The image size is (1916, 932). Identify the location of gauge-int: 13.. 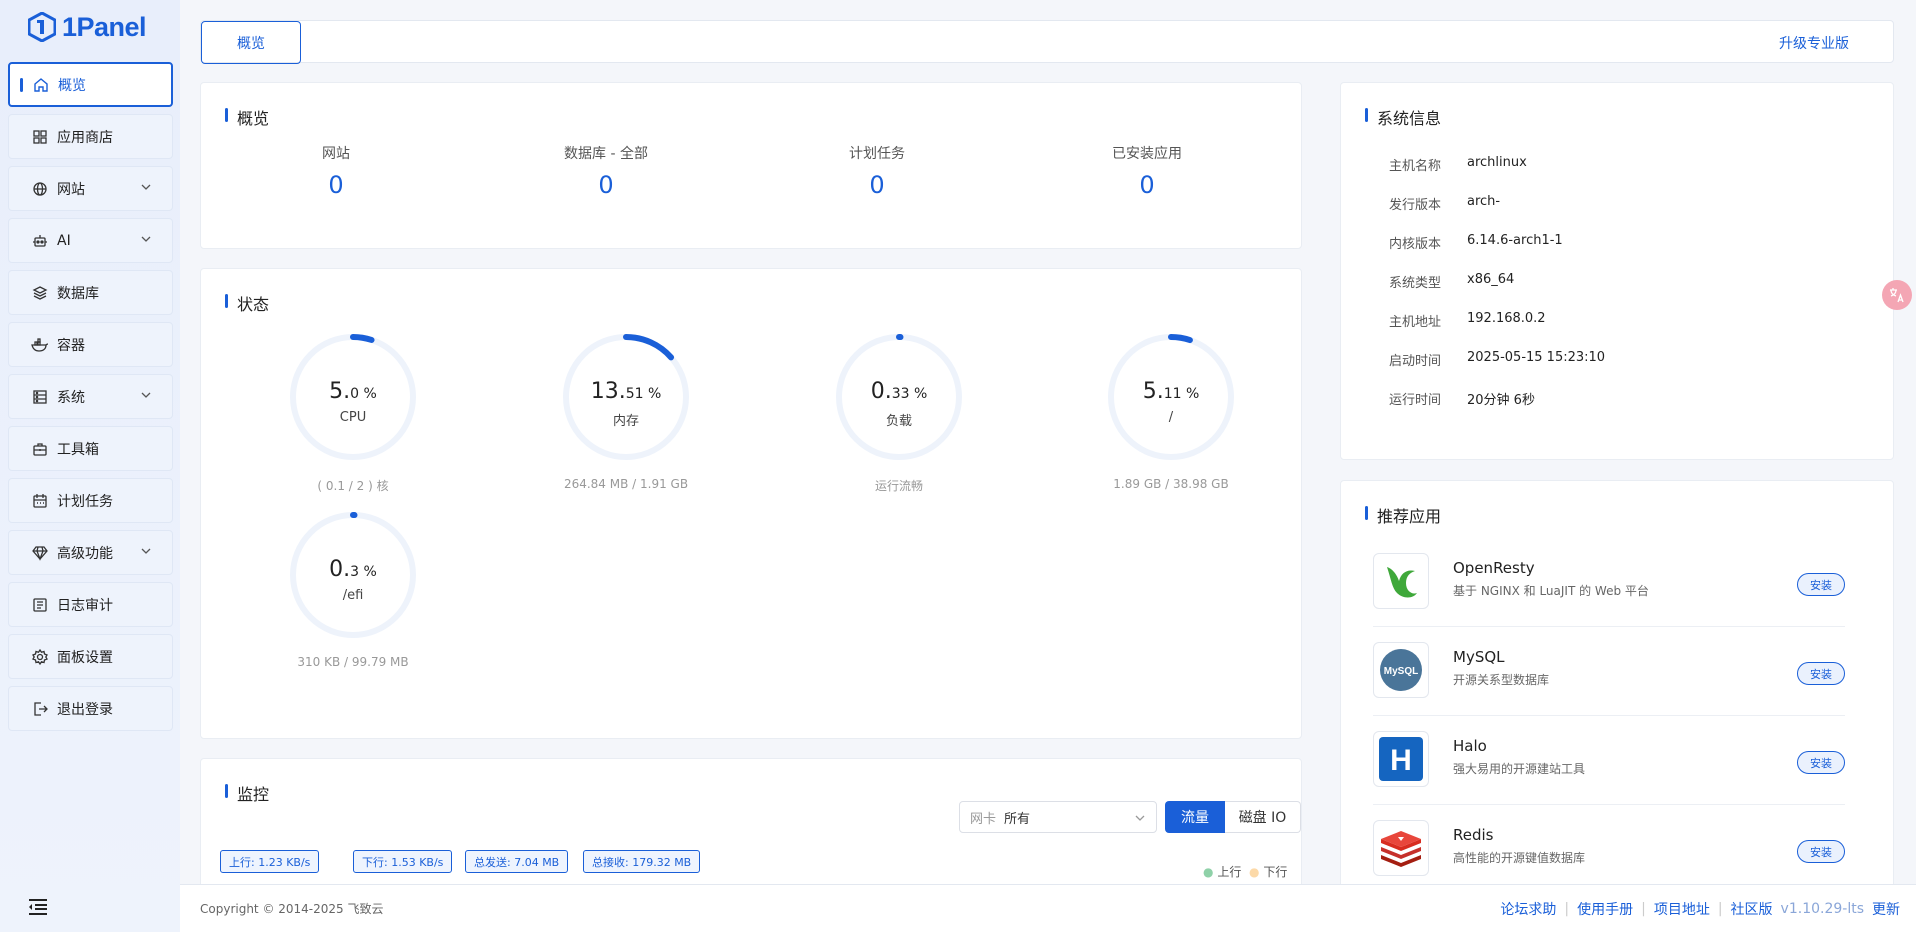
(608, 391).